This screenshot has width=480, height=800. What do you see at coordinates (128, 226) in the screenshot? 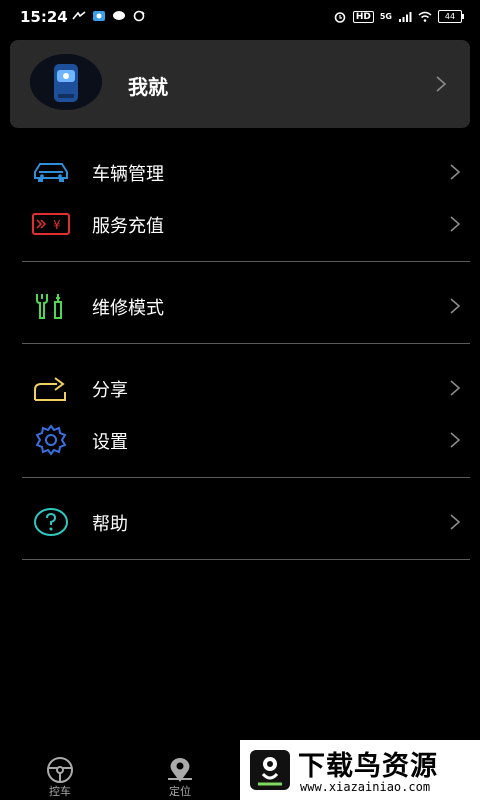
I see `menu-label-service-recharge: 服务充值` at bounding box center [128, 226].